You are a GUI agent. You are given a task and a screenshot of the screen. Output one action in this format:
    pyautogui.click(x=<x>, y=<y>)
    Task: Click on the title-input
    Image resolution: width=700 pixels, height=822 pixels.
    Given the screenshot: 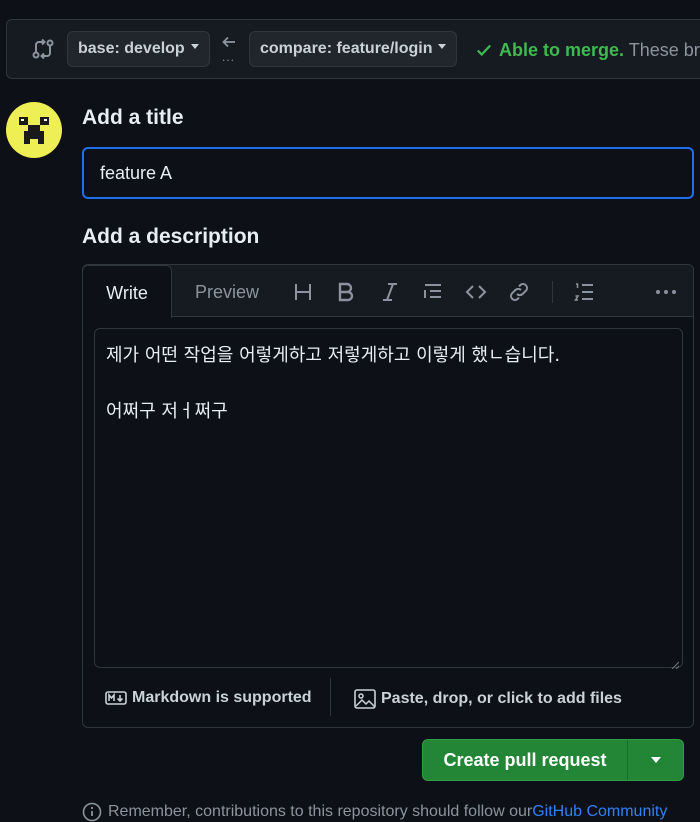 What is the action you would take?
    pyautogui.click(x=388, y=173)
    